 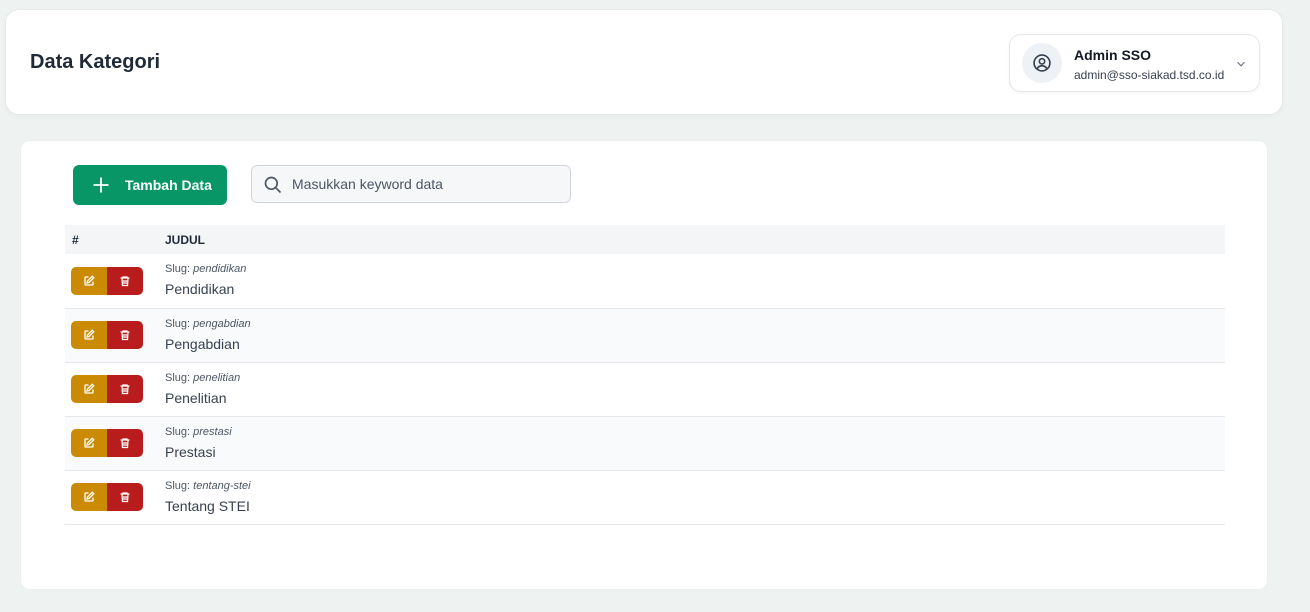 I want to click on slug-value: prestasi, so click(x=212, y=431).